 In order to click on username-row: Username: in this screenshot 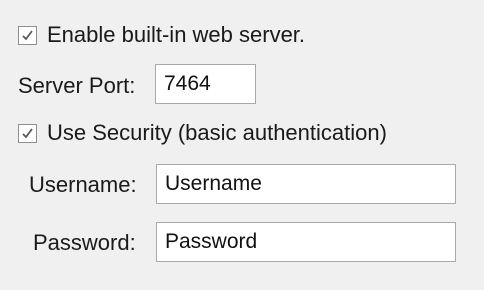, I will do `click(83, 185)`.